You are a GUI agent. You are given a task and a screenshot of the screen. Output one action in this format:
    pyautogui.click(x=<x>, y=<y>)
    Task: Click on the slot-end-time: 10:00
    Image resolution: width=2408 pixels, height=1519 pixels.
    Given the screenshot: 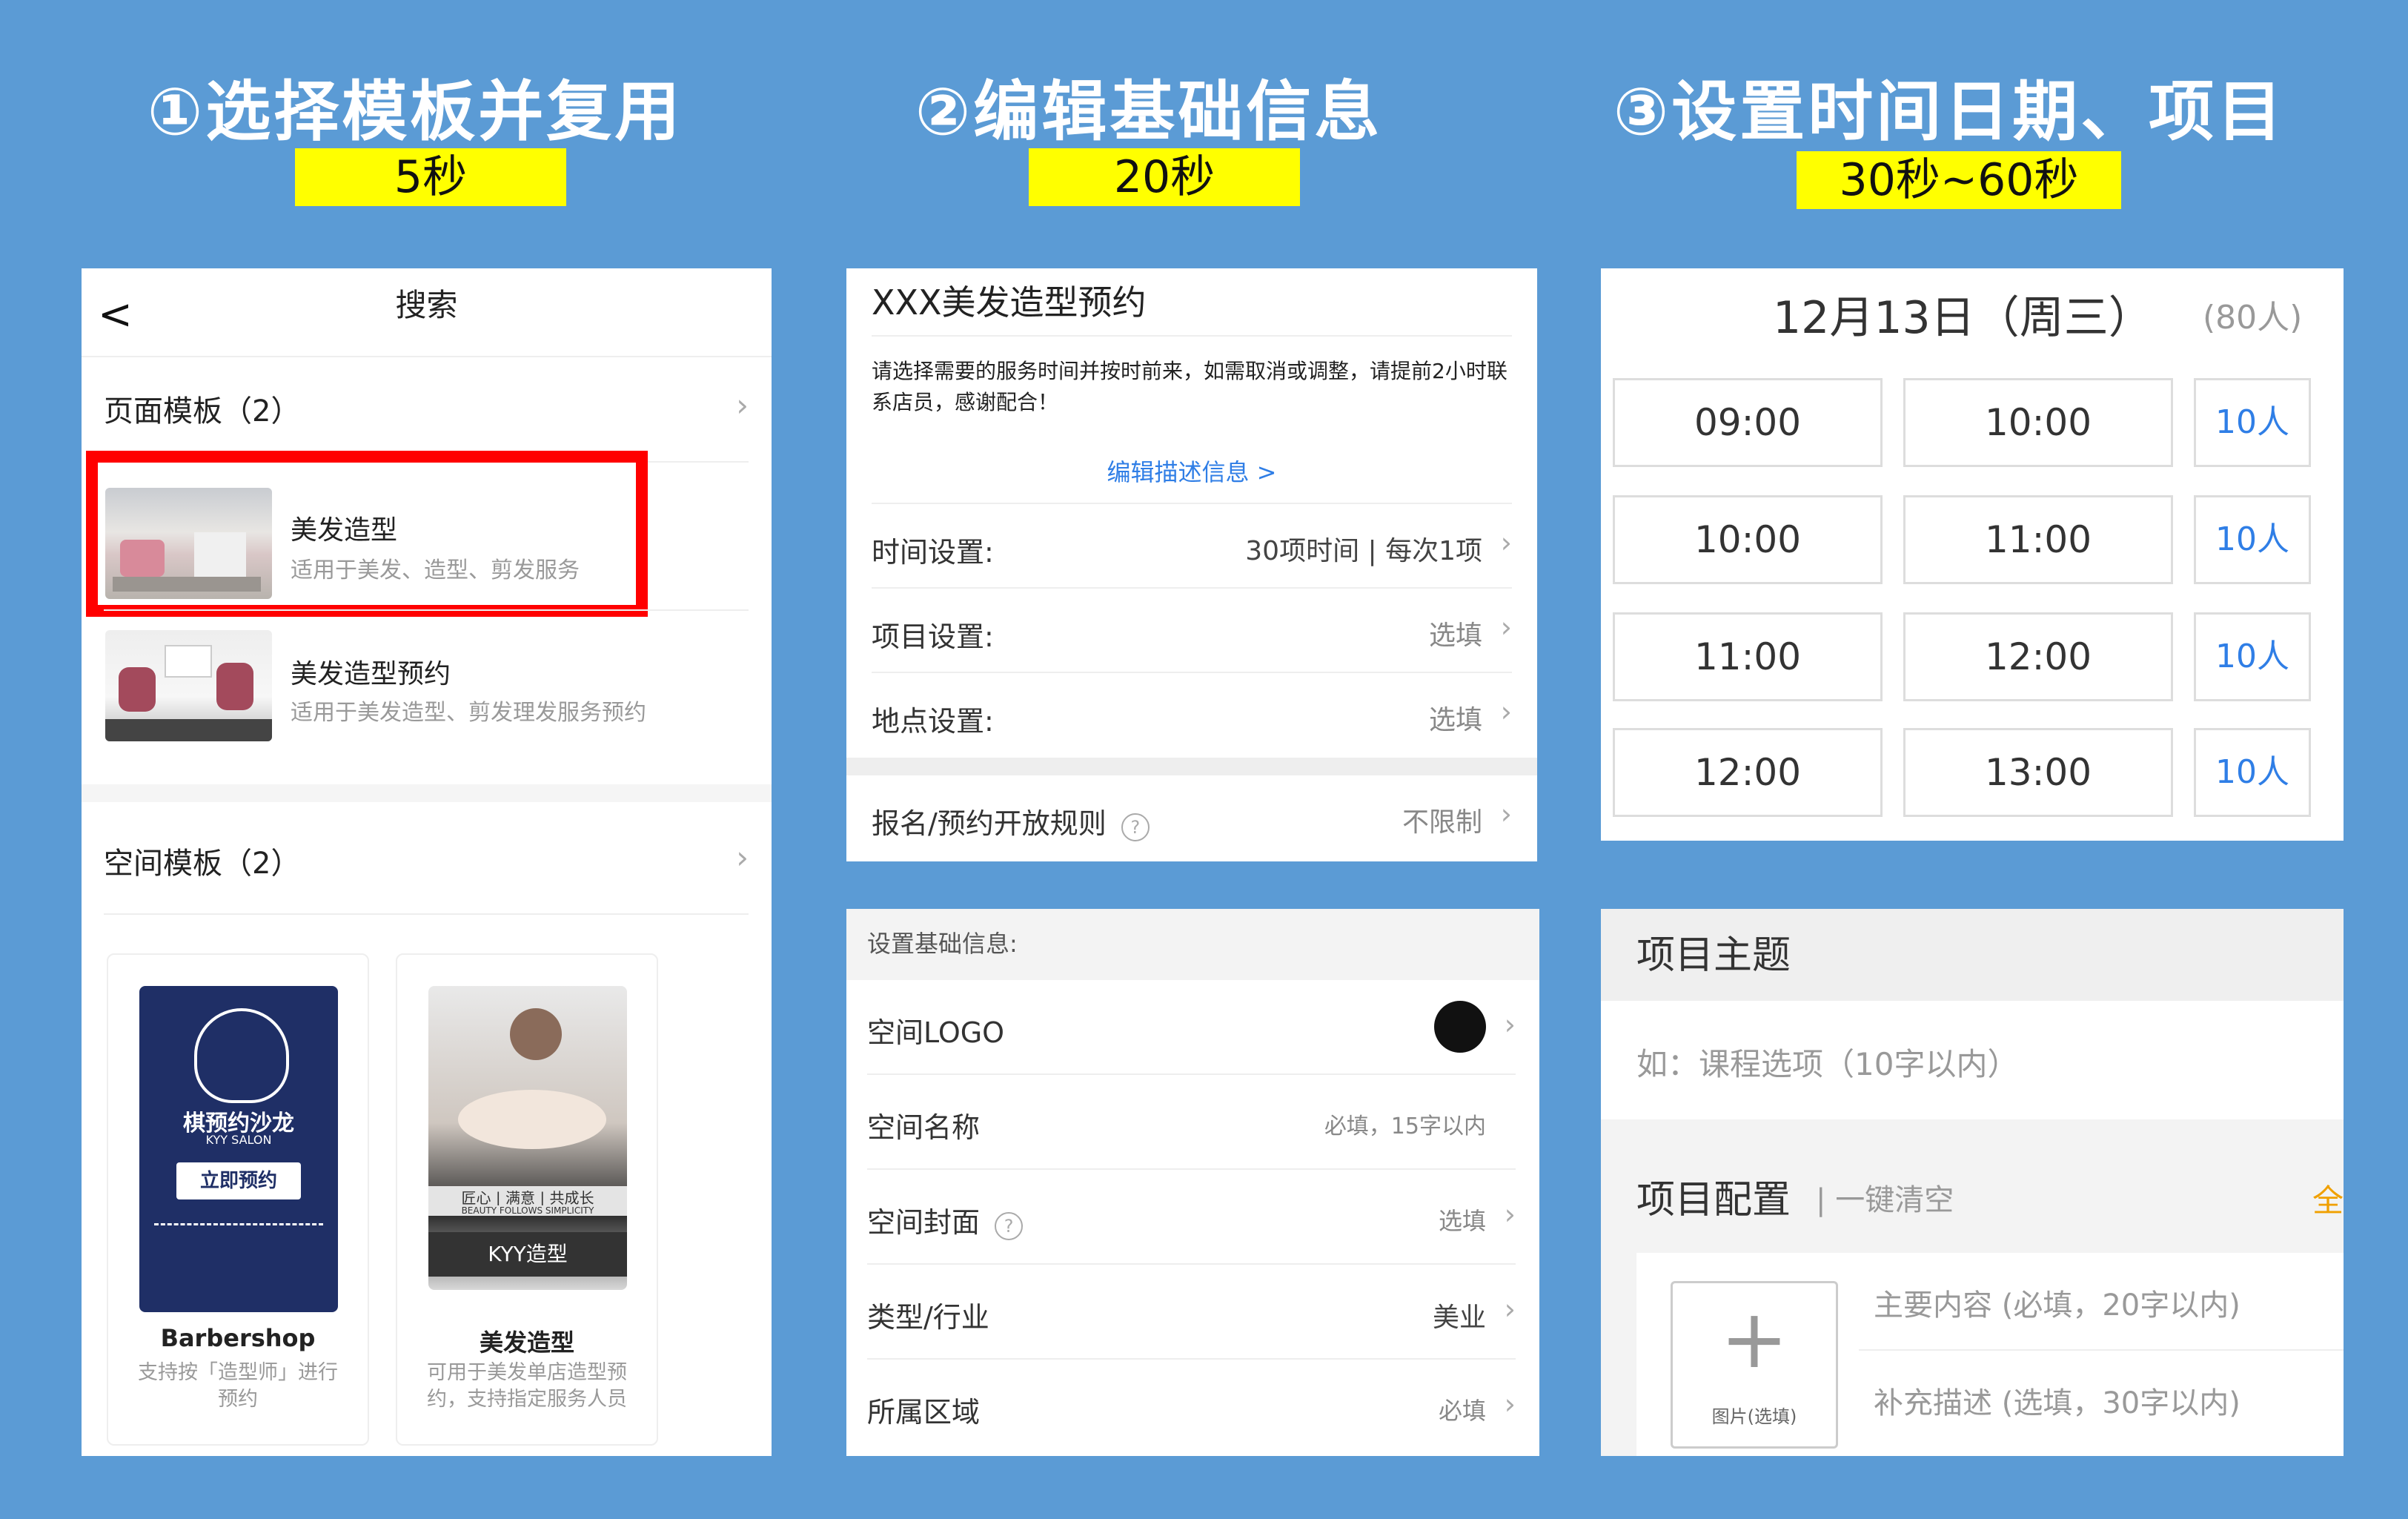 What is the action you would take?
    pyautogui.click(x=2038, y=423)
    